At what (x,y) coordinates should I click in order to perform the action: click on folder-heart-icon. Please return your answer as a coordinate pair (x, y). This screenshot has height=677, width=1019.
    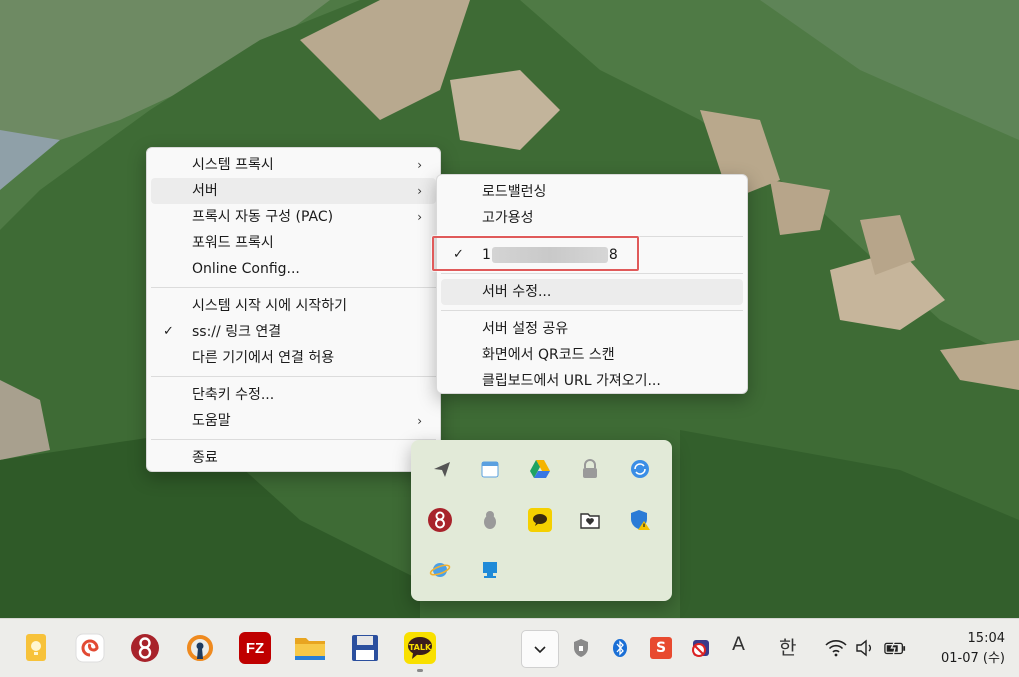
    Looking at the image, I should click on (590, 520).